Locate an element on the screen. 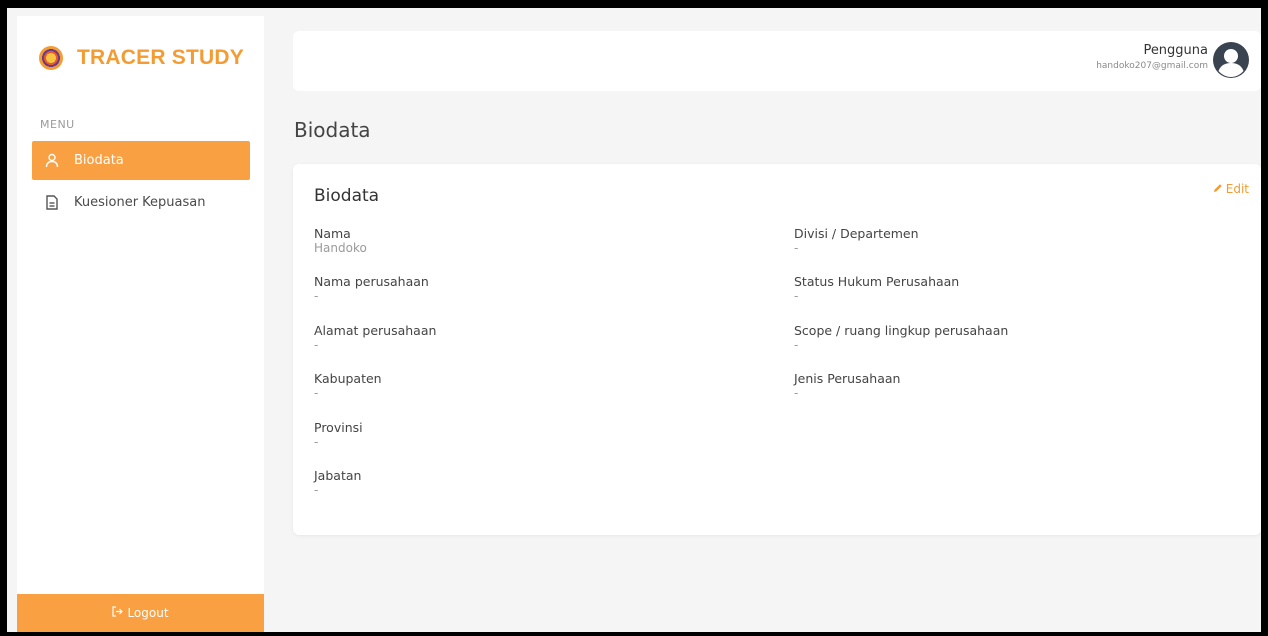  field-label: Kabupaten is located at coordinates (348, 378).